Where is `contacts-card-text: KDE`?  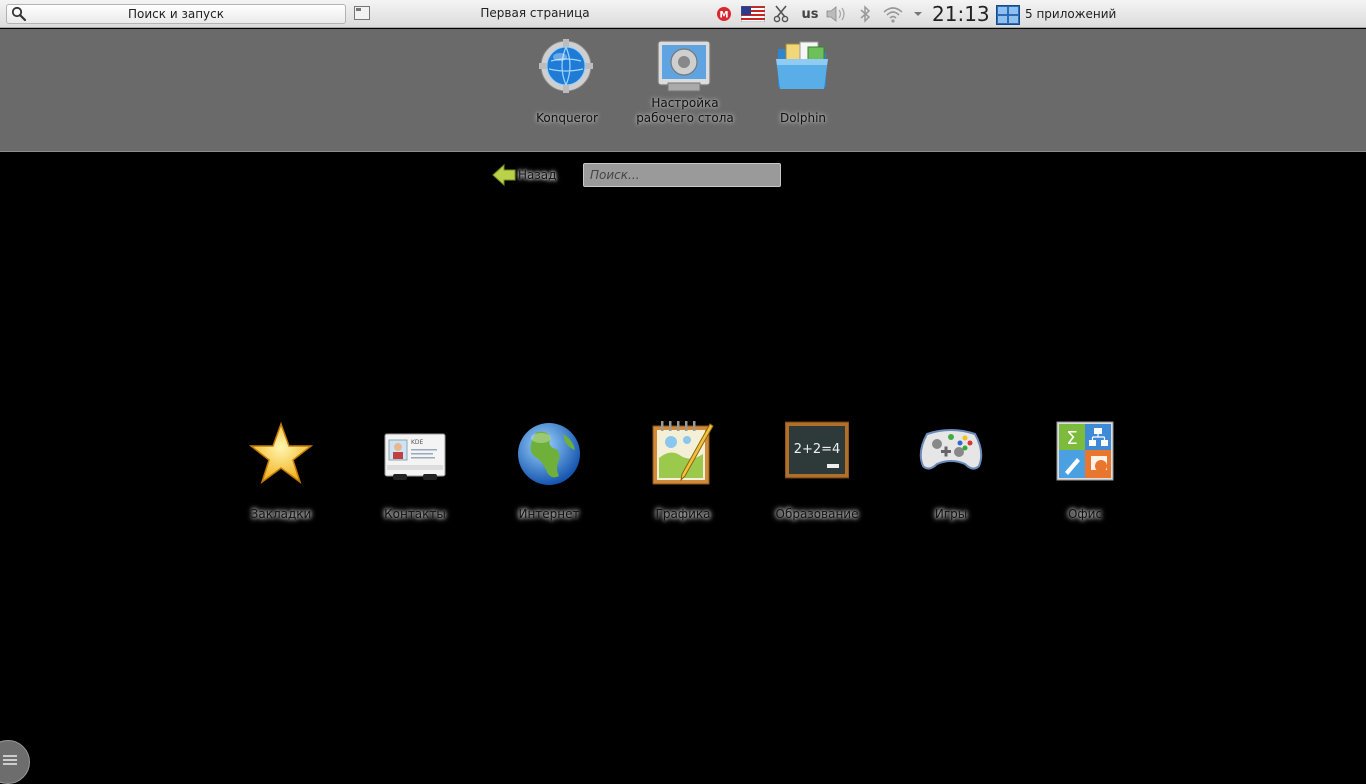
contacts-card-text: KDE is located at coordinates (417, 442).